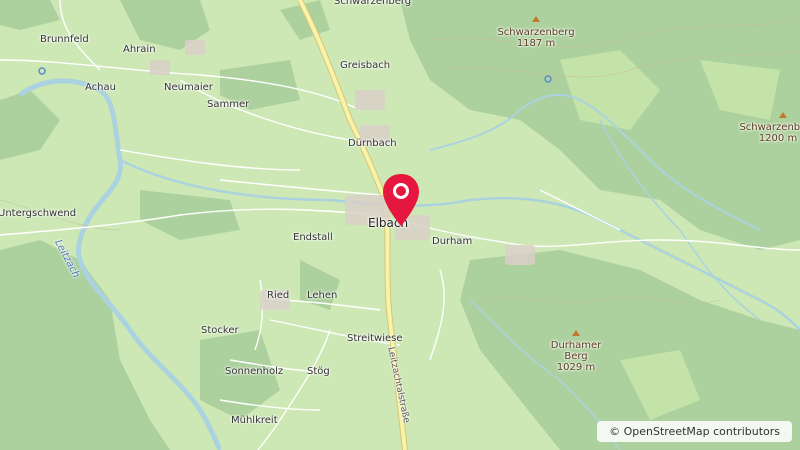 The width and height of the screenshot is (800, 450). Describe the element at coordinates (313, 237) in the screenshot. I see `place-label: Endstall` at that location.